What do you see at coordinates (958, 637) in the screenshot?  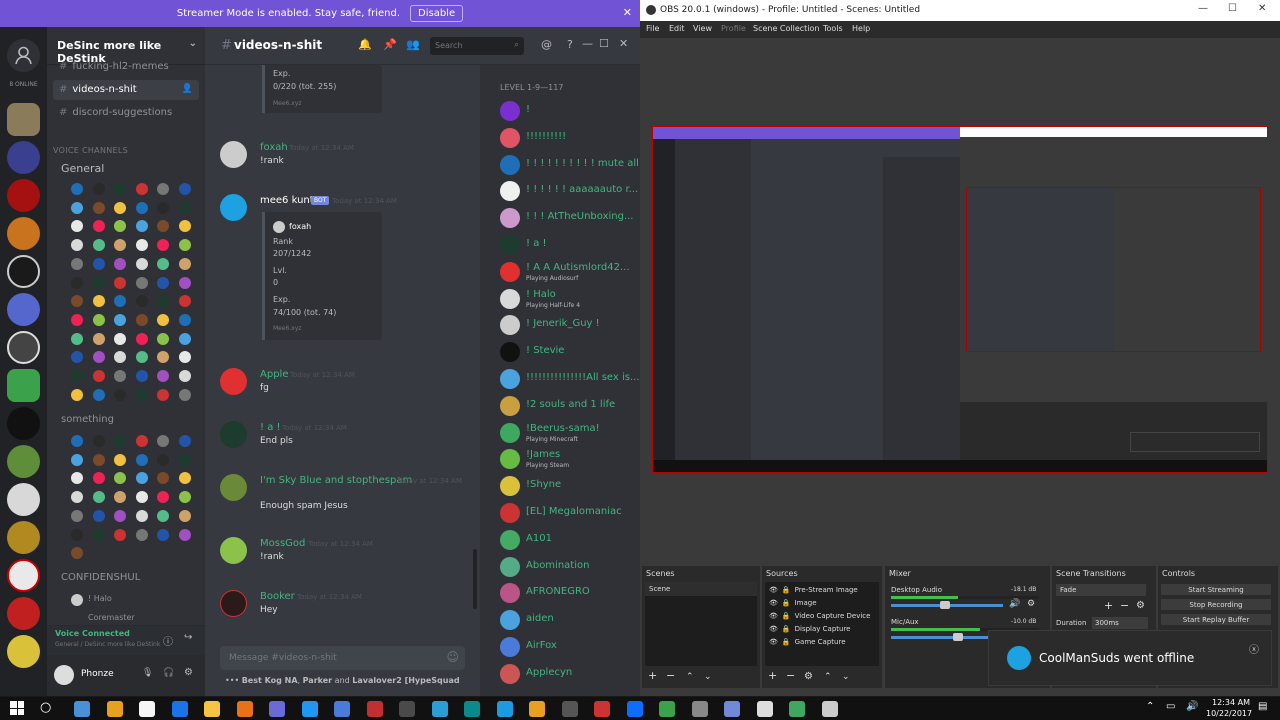 I see `volume-handle` at bounding box center [958, 637].